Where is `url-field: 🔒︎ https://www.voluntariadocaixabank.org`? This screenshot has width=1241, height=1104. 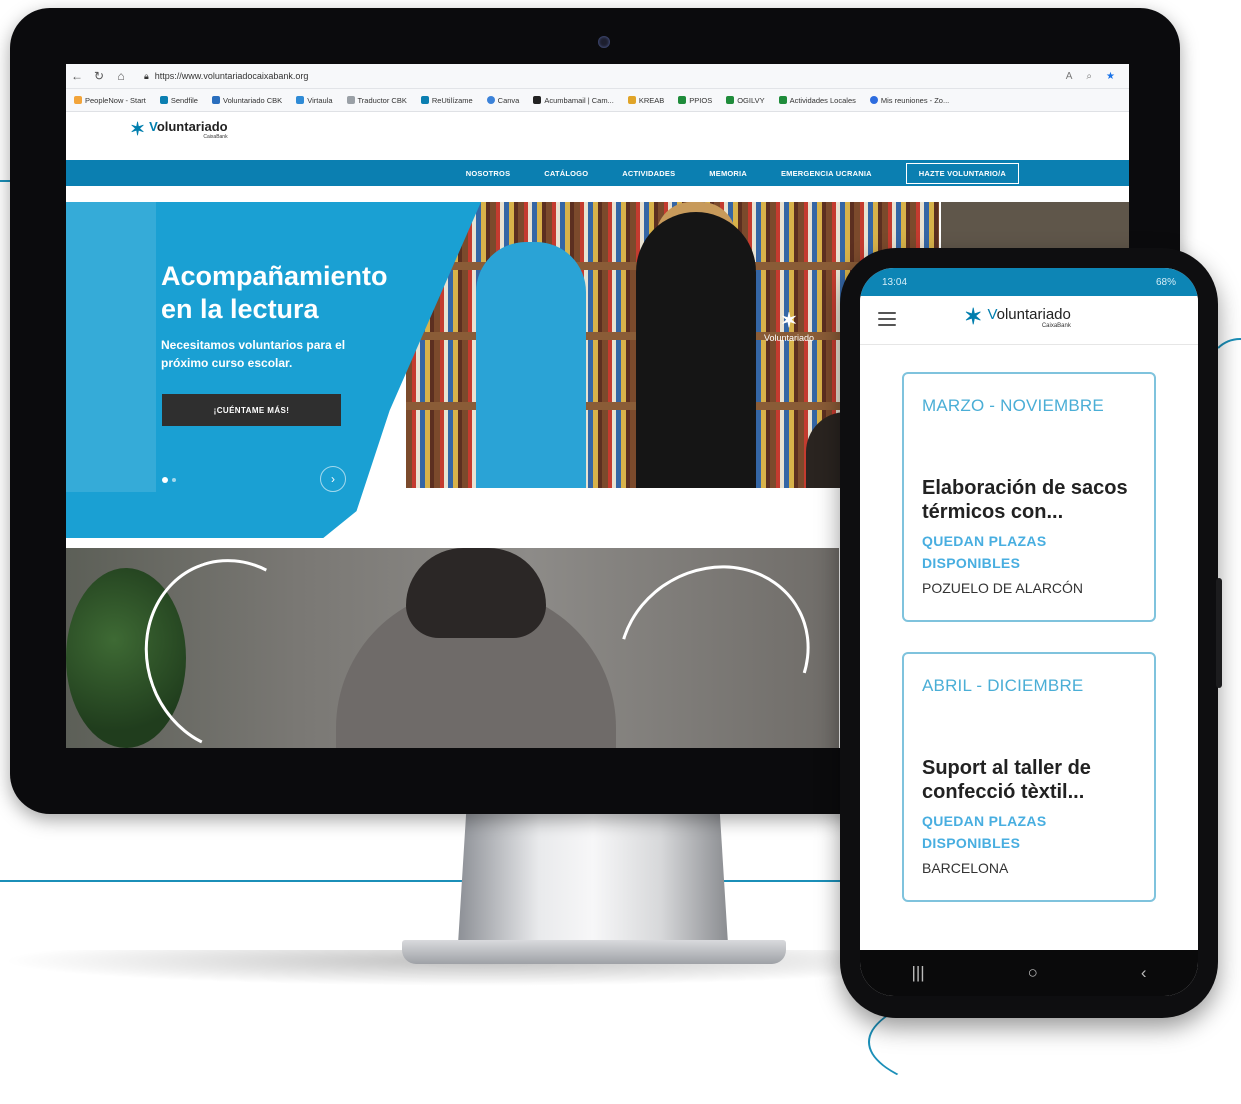
url-field: 🔒︎ https://www.voluntariadocaixabank.org is located at coordinates (226, 76).